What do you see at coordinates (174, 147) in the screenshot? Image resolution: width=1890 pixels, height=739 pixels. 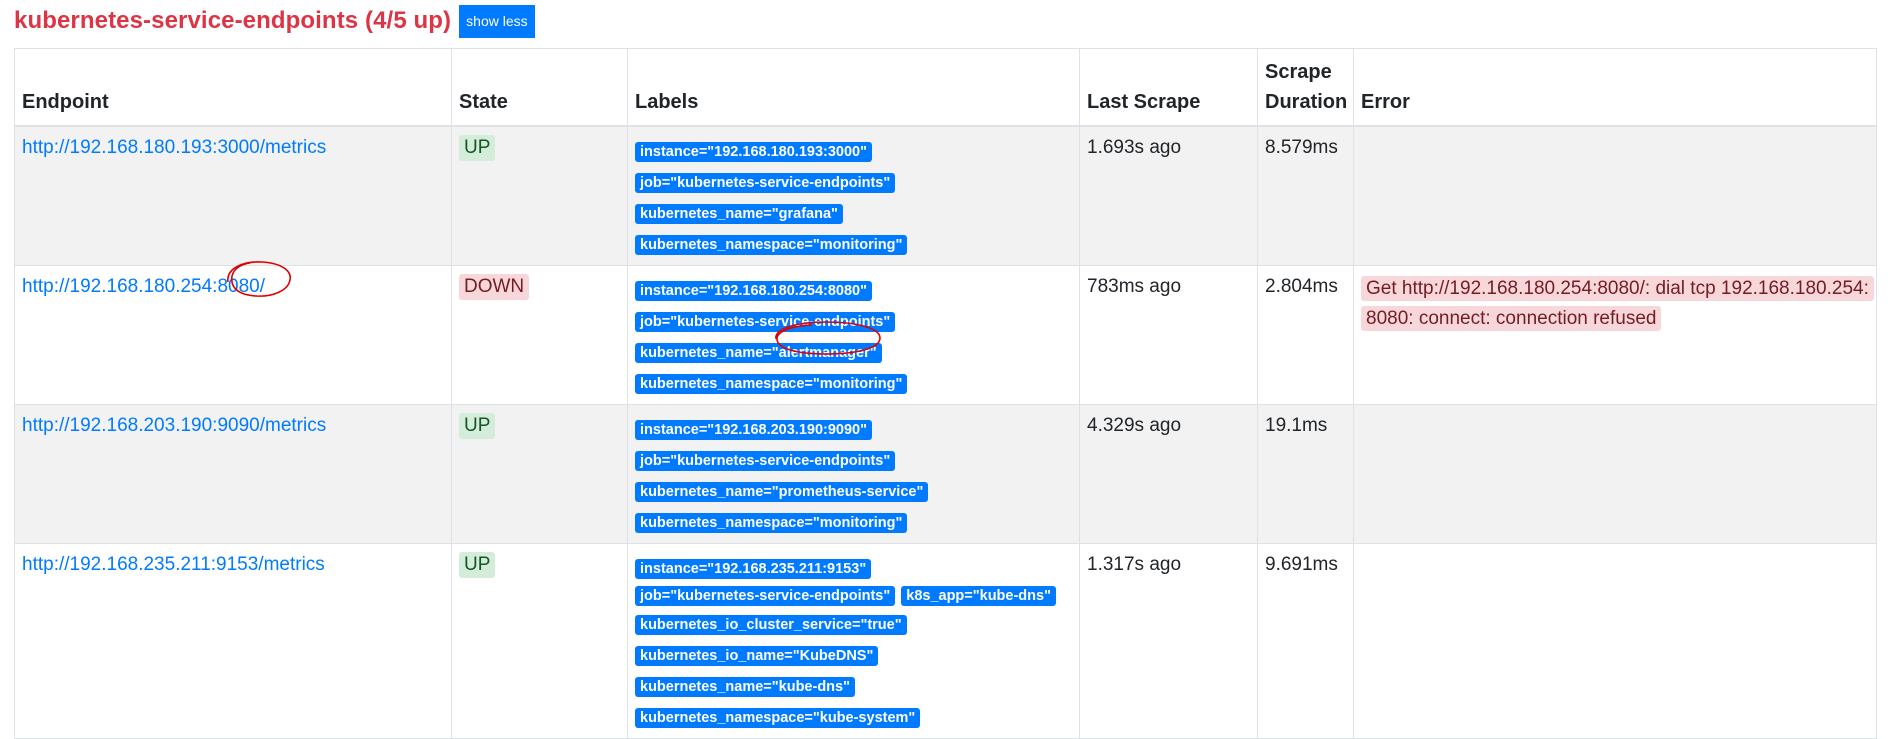 I see `endpoint-link: http://192.168.180.193:3000/metrics` at bounding box center [174, 147].